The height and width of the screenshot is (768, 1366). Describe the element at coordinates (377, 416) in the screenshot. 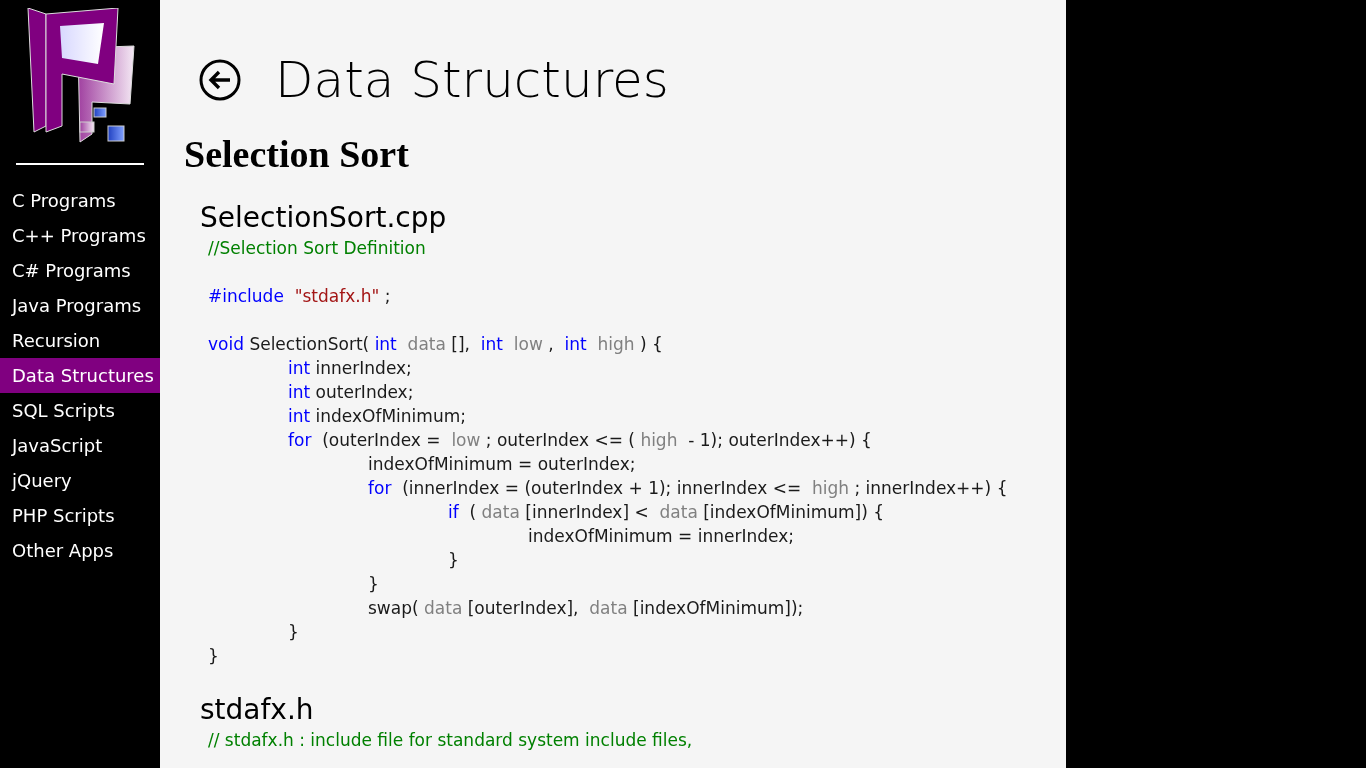

I see `code-line: int indexOfMinimum;` at that location.